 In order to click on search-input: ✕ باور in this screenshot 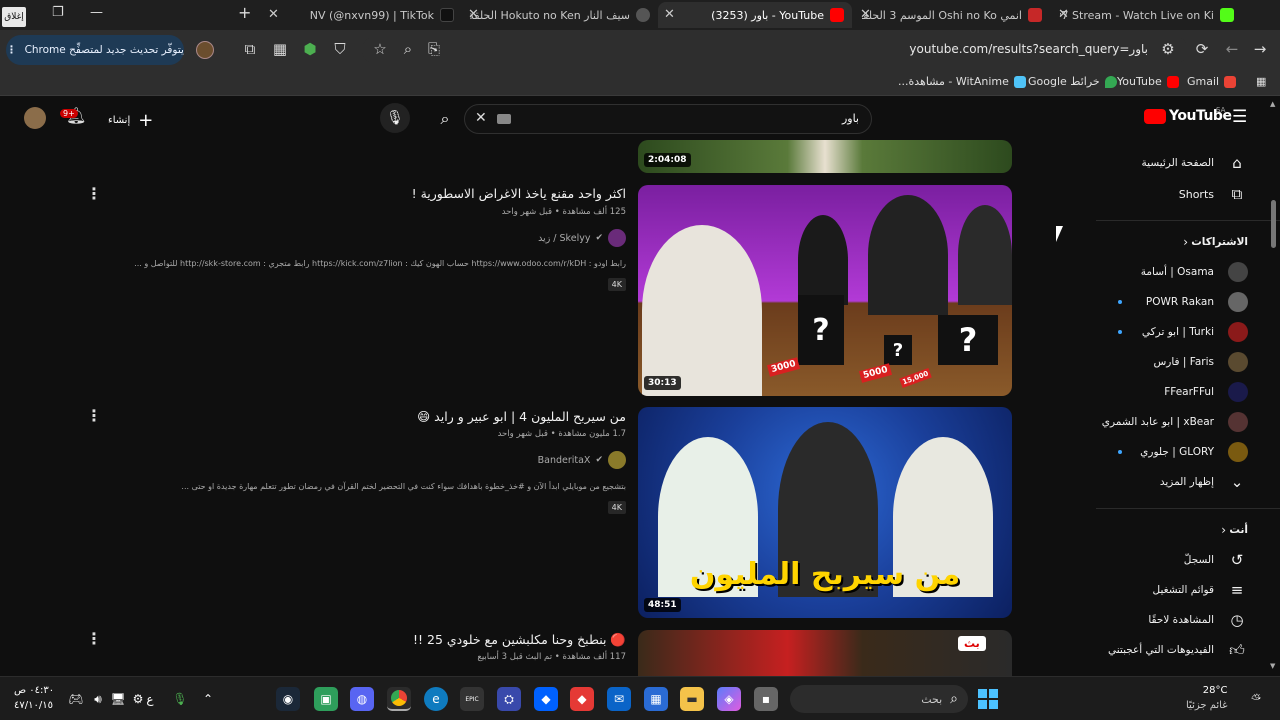, I will do `click(668, 119)`.